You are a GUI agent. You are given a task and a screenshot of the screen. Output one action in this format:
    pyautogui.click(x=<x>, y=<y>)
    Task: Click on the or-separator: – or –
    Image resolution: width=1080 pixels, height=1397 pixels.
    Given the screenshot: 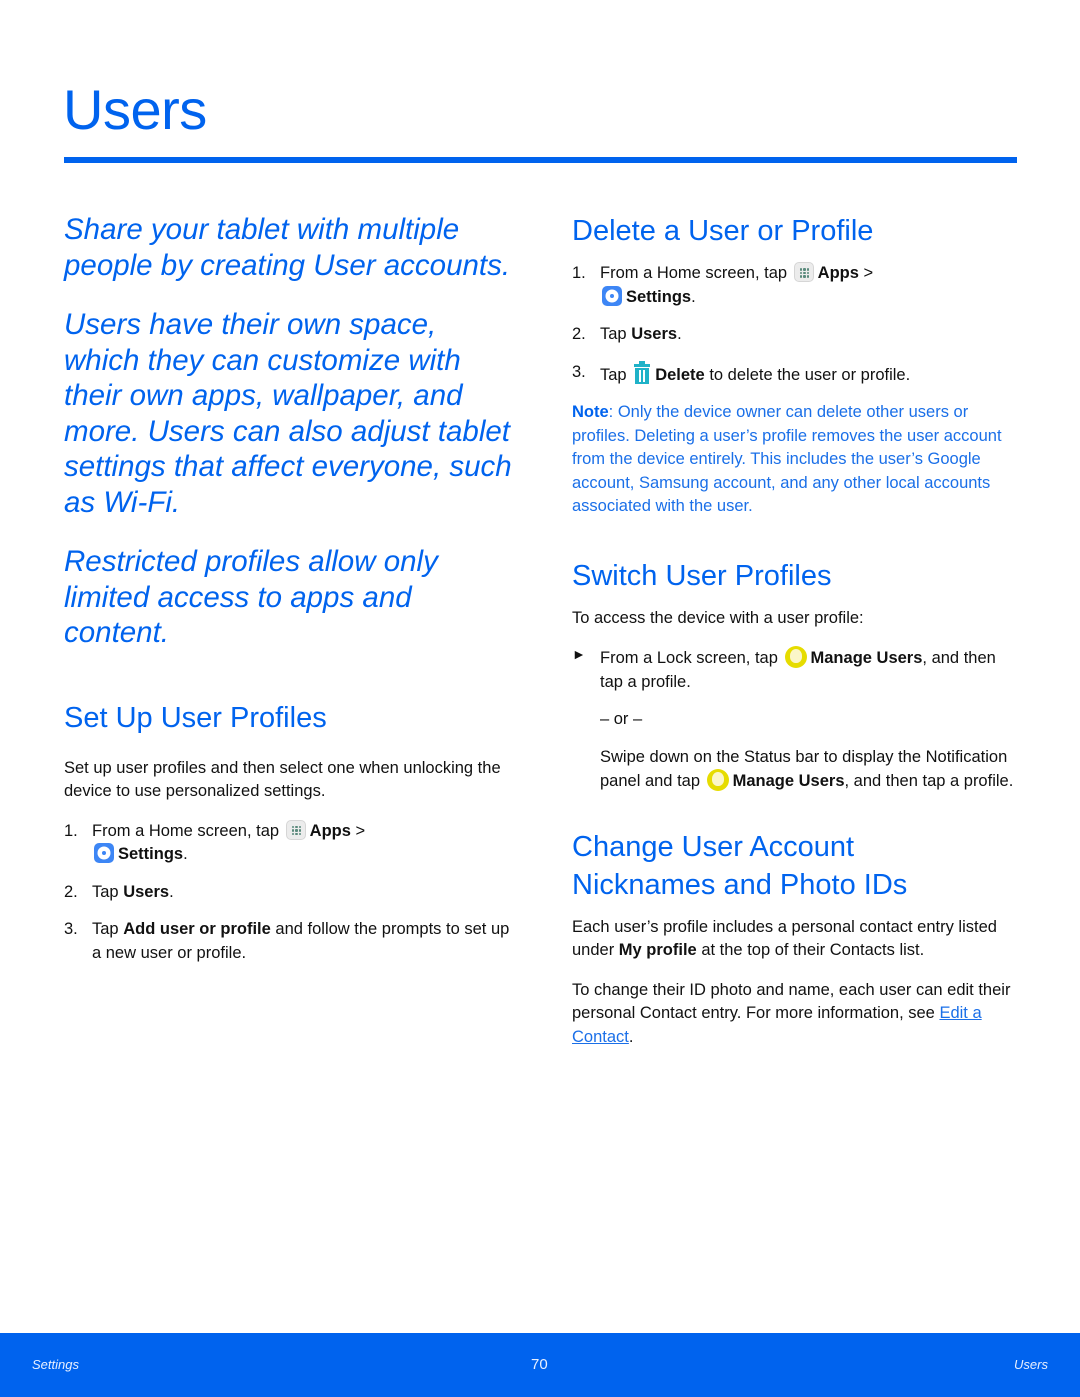 What is the action you would take?
    pyautogui.click(x=621, y=719)
    